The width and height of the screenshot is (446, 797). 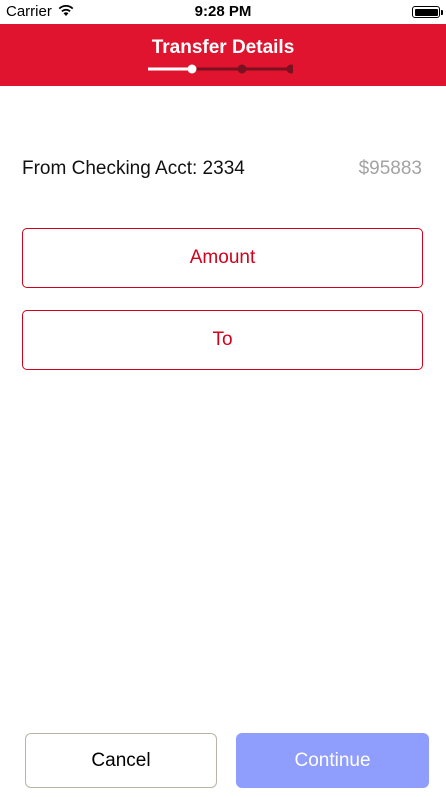 What do you see at coordinates (427, 12) in the screenshot?
I see `battery-icon` at bounding box center [427, 12].